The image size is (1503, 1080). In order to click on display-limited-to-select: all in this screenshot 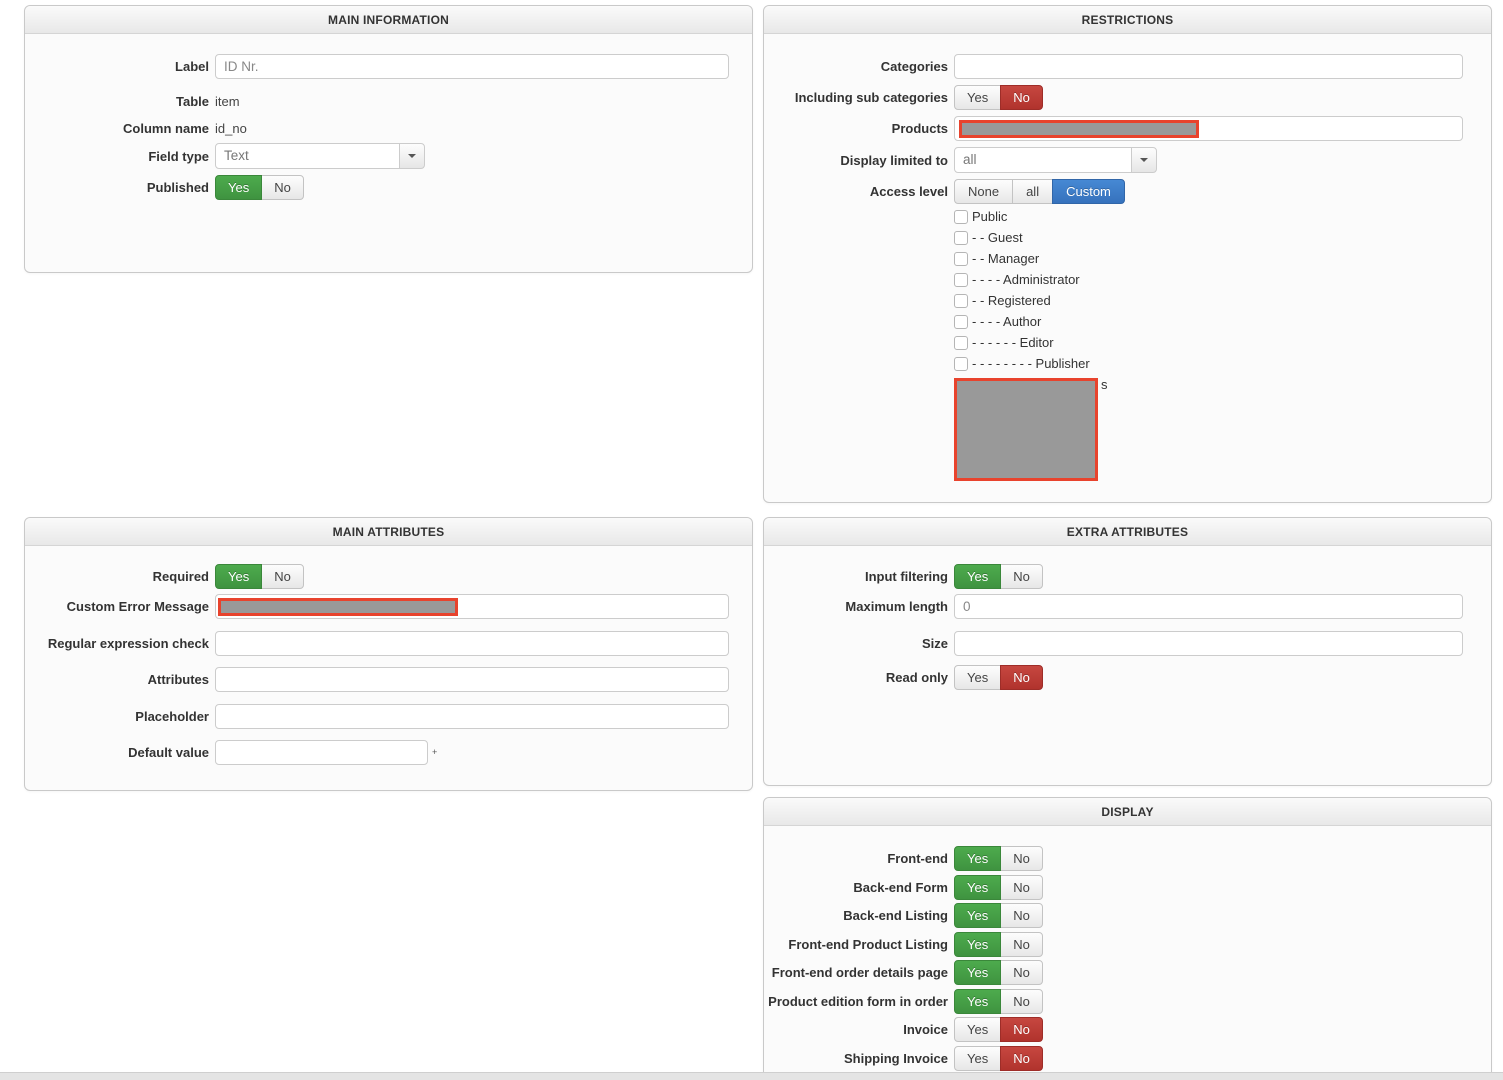, I will do `click(1055, 160)`.